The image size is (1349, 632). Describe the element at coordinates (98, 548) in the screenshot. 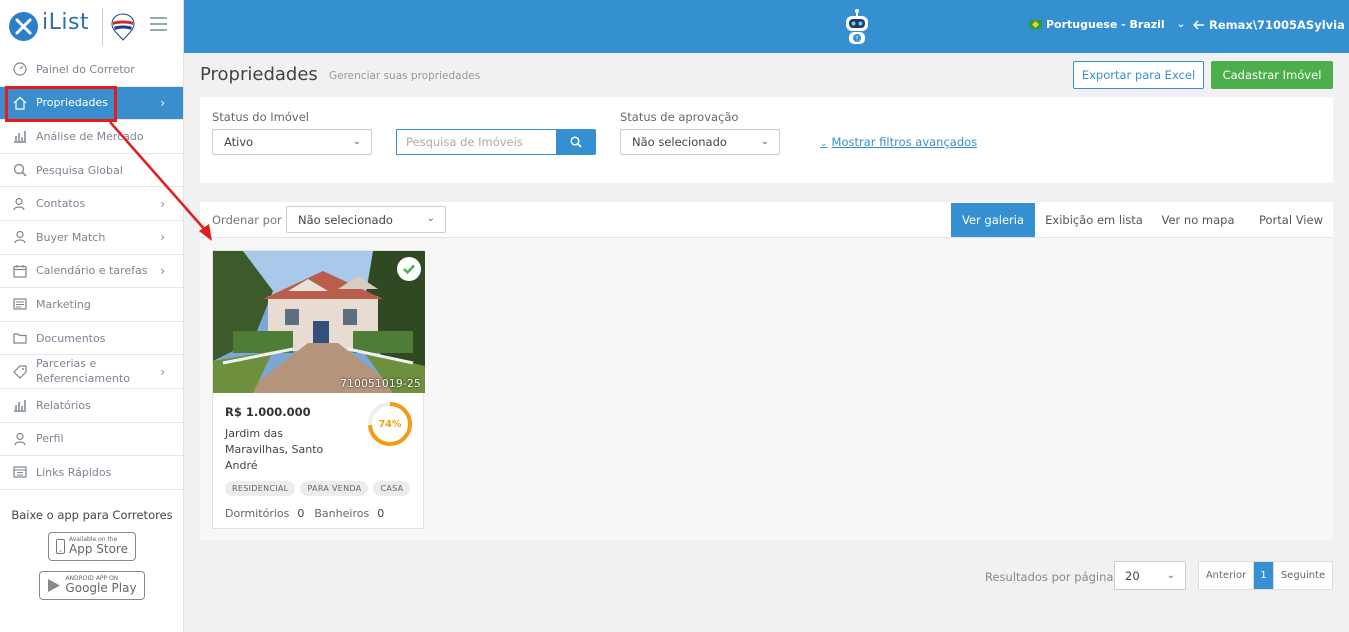

I see `app-store-big: App Store` at that location.